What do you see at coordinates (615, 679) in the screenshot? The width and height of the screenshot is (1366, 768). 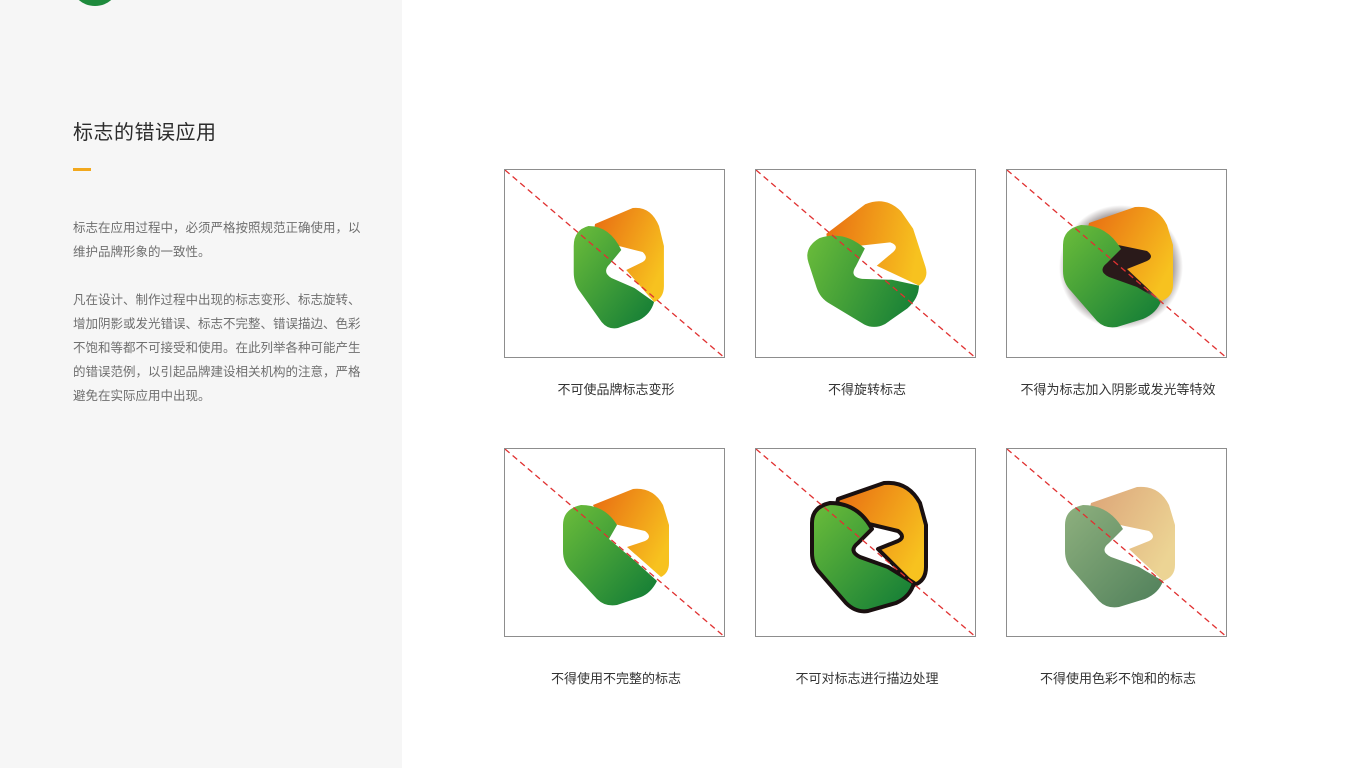 I see `caption-incomplete: 不得使用不完整的标志` at bounding box center [615, 679].